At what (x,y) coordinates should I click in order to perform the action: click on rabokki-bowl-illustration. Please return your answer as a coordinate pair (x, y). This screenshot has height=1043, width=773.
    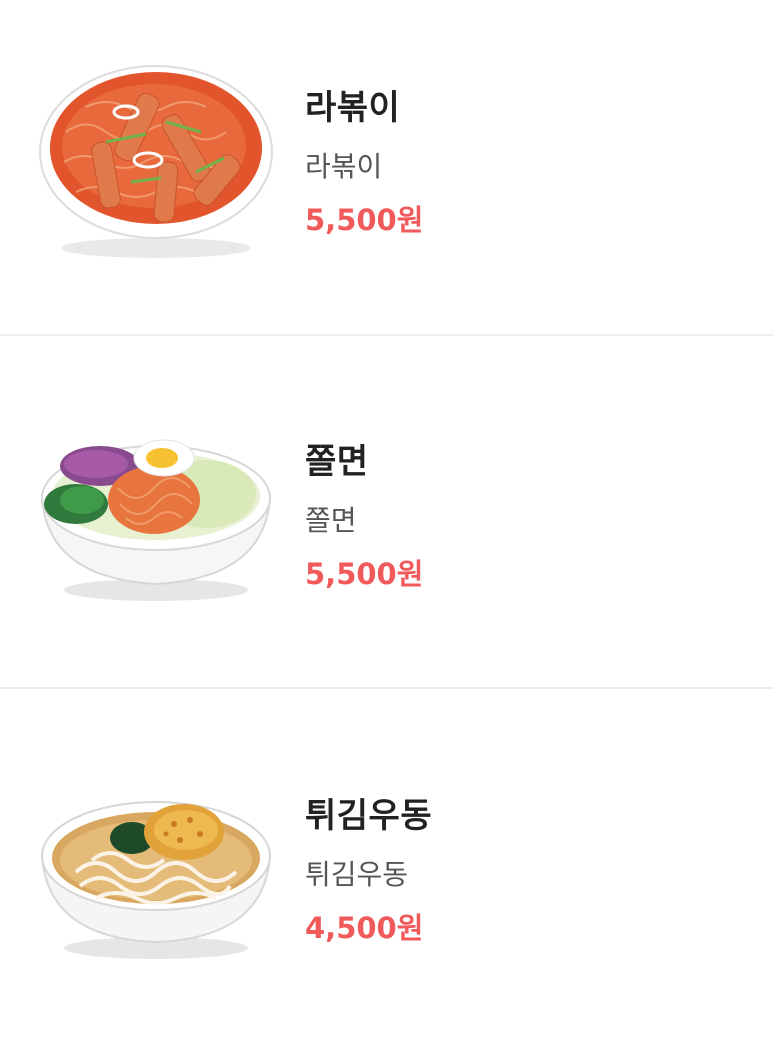
    Looking at the image, I should click on (156, 161).